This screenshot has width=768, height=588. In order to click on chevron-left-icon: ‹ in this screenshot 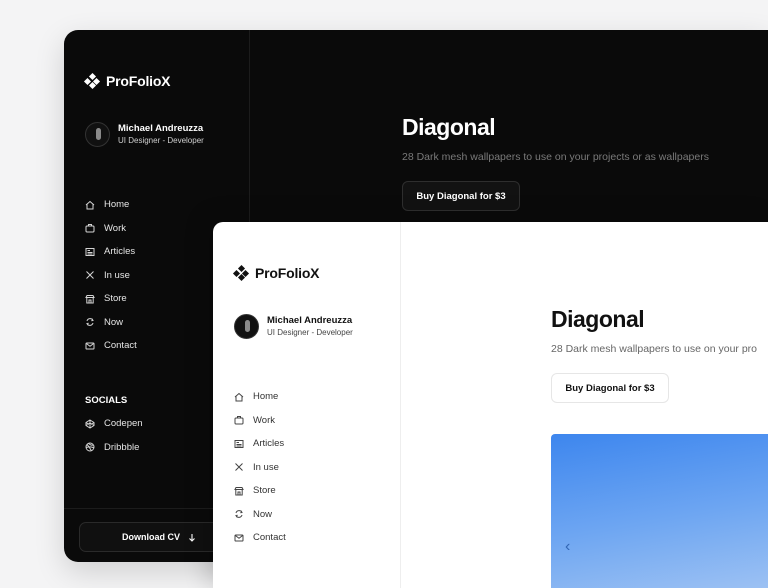, I will do `click(567, 547)`.